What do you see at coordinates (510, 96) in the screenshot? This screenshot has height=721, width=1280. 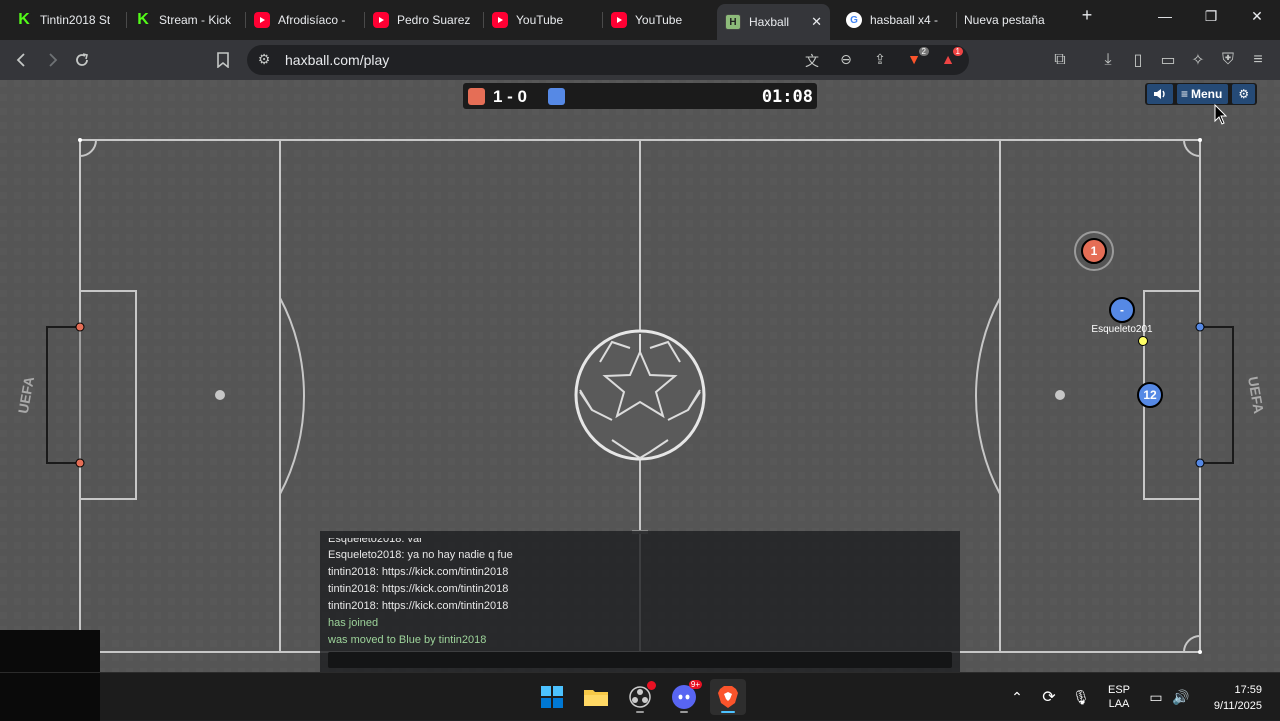 I see `score: 1 - 0` at bounding box center [510, 96].